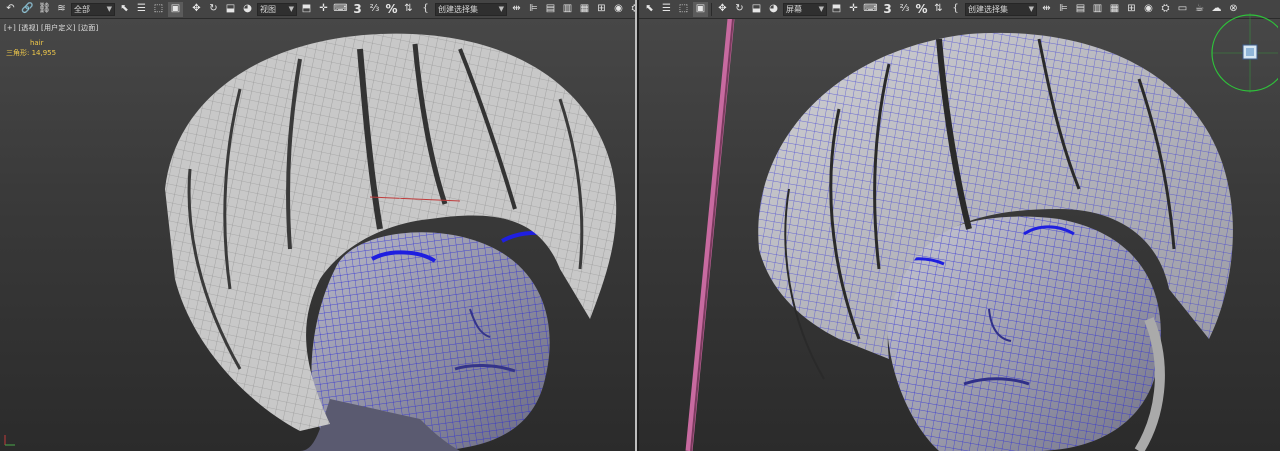  I want to click on unlink-icon: ⛓, so click(44, 9).